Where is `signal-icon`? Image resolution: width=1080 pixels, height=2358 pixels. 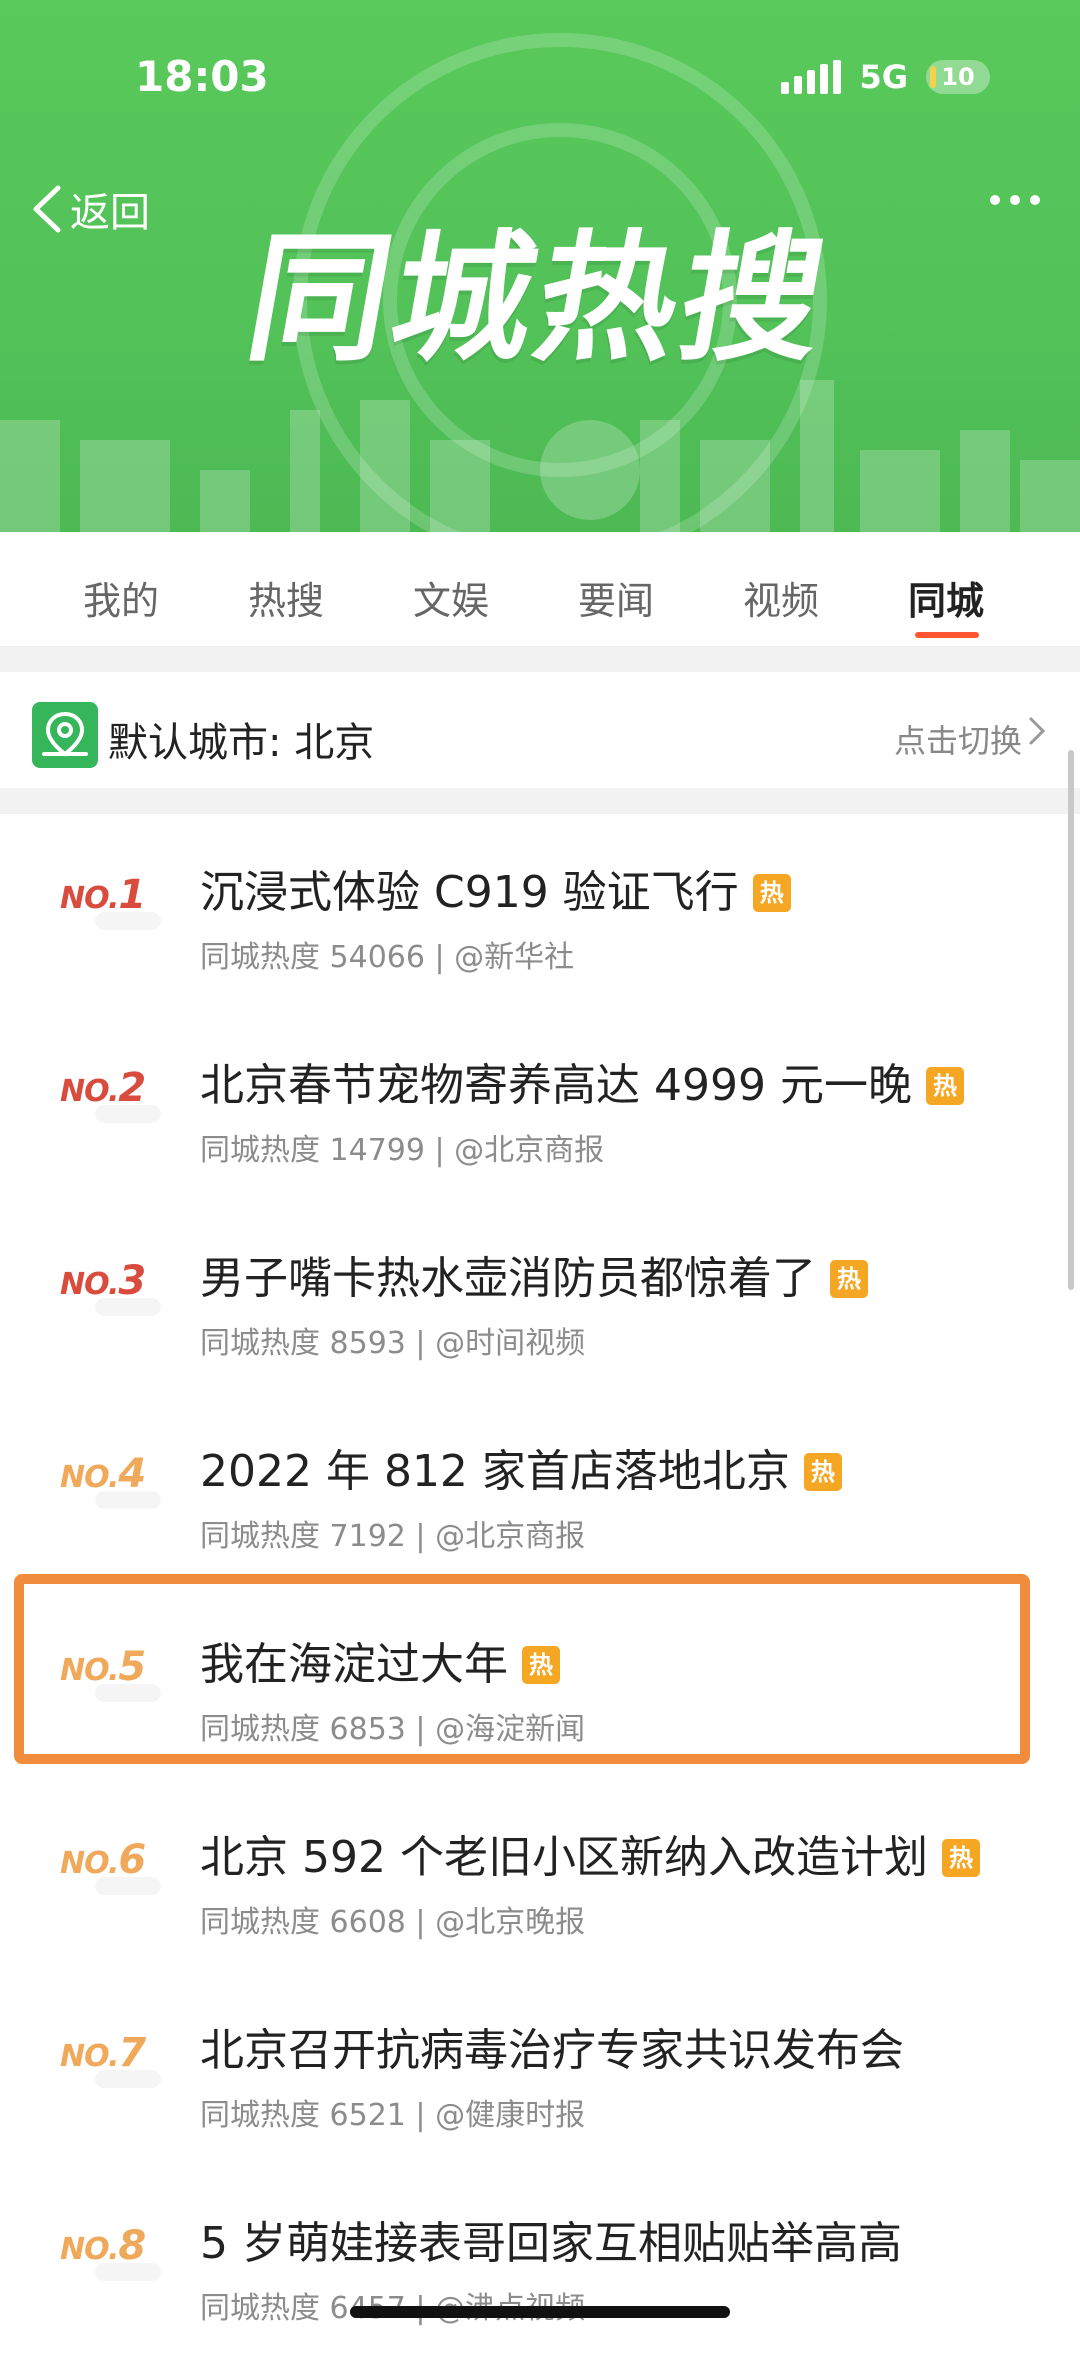
signal-icon is located at coordinates (811, 77).